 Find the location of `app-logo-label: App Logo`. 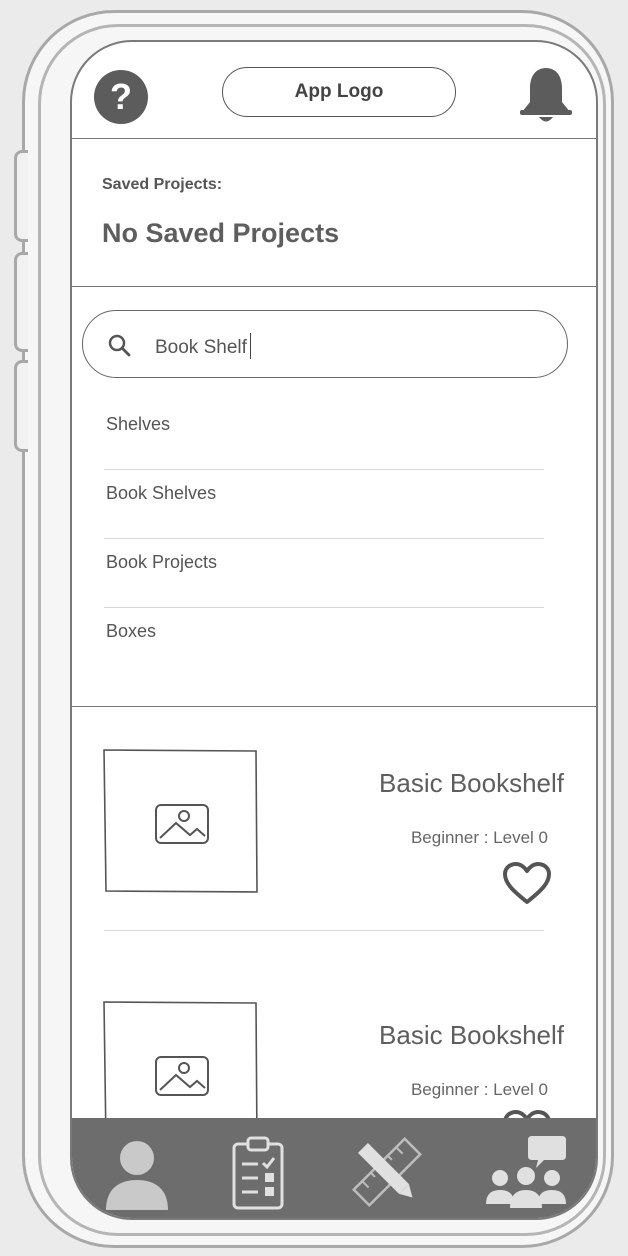

app-logo-label: App Logo is located at coordinates (339, 91).